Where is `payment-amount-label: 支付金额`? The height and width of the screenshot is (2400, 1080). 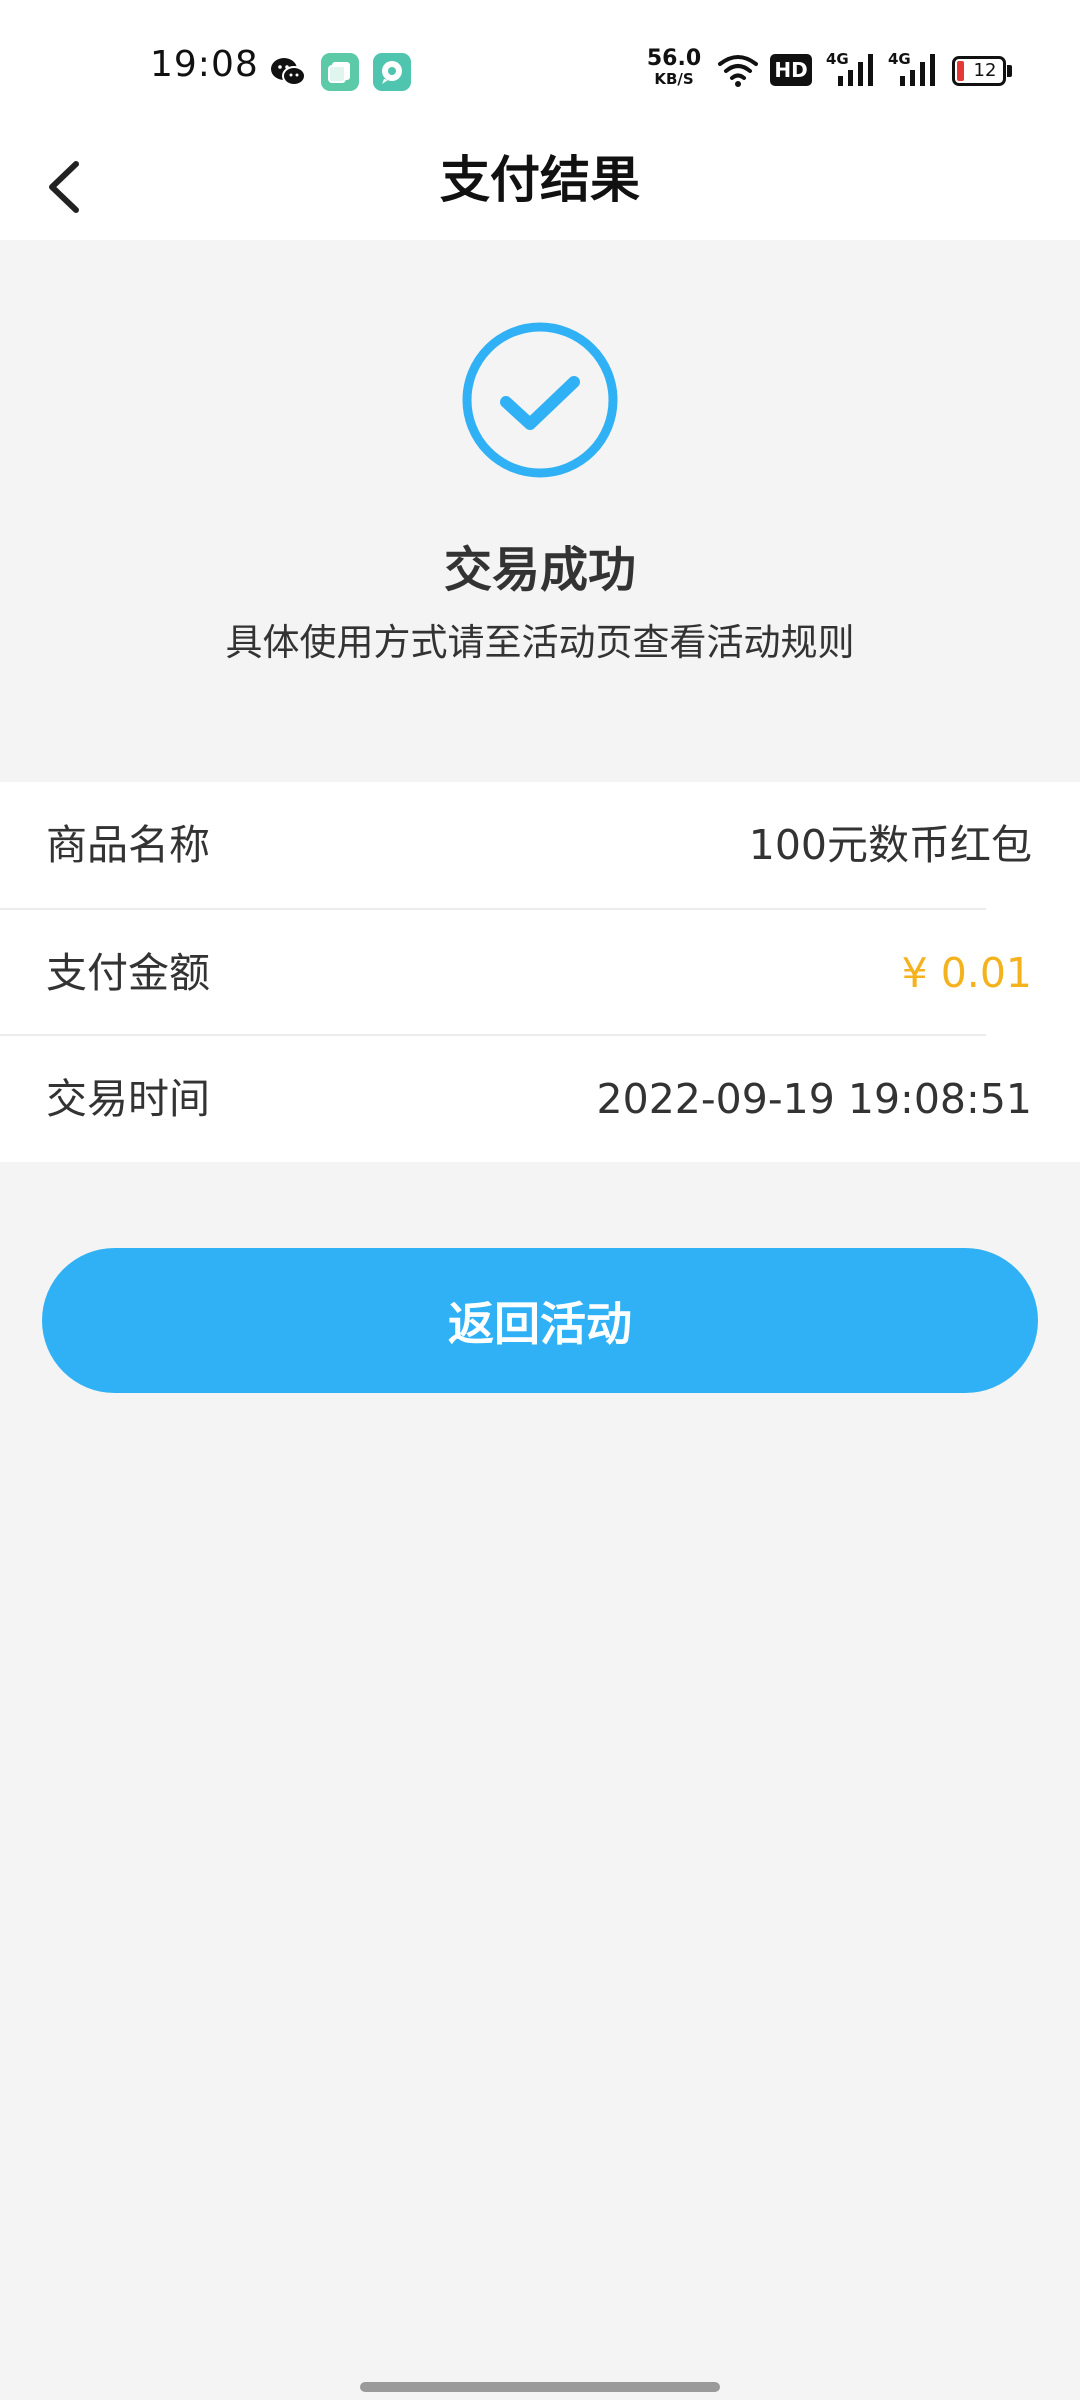
payment-amount-label: 支付金额 is located at coordinates (128, 973).